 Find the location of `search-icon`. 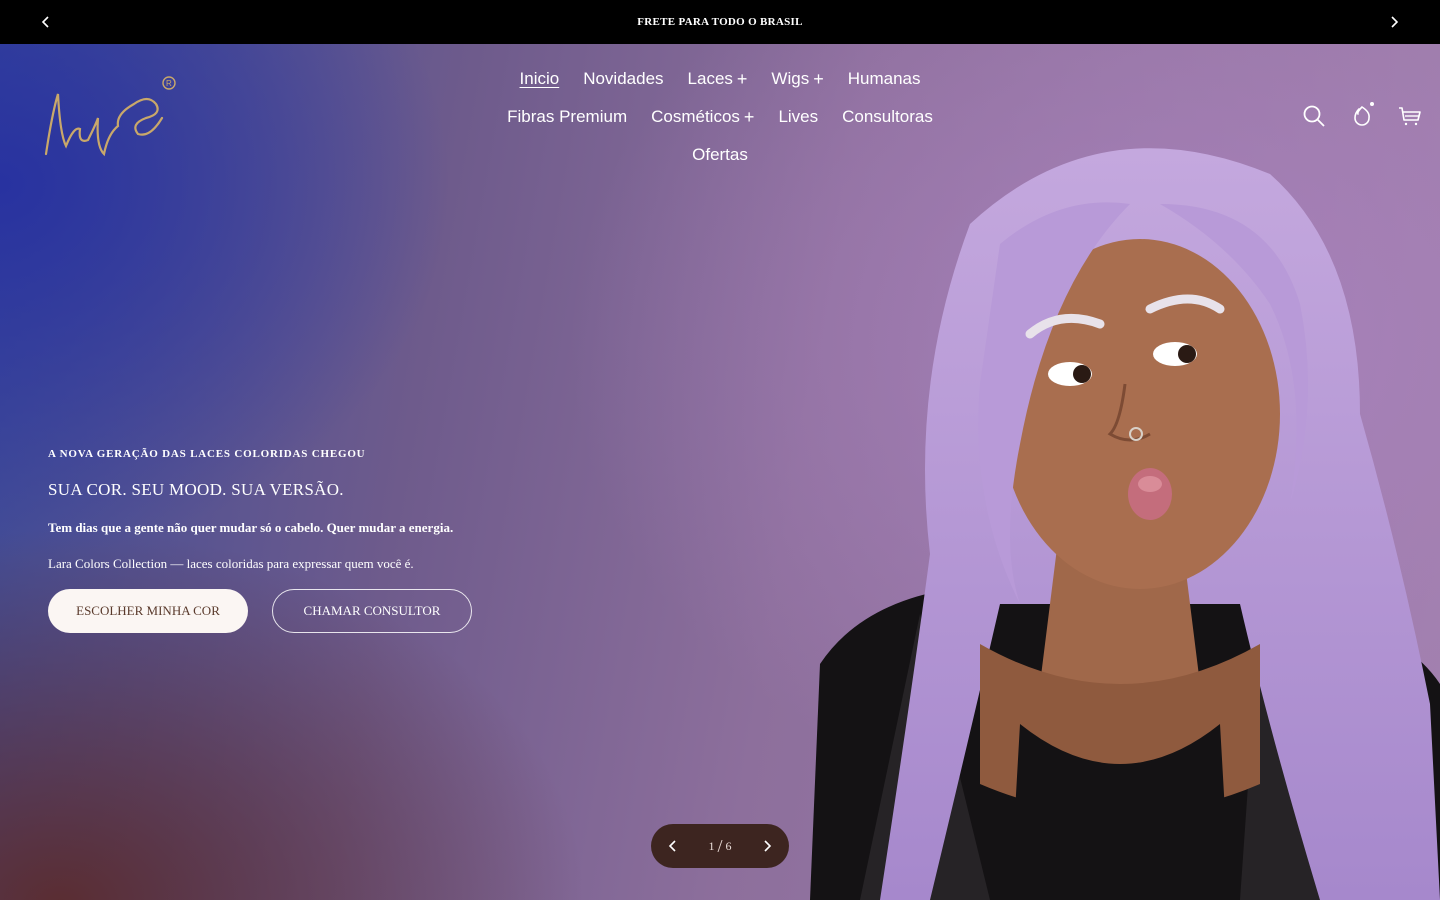

search-icon is located at coordinates (1314, 116).